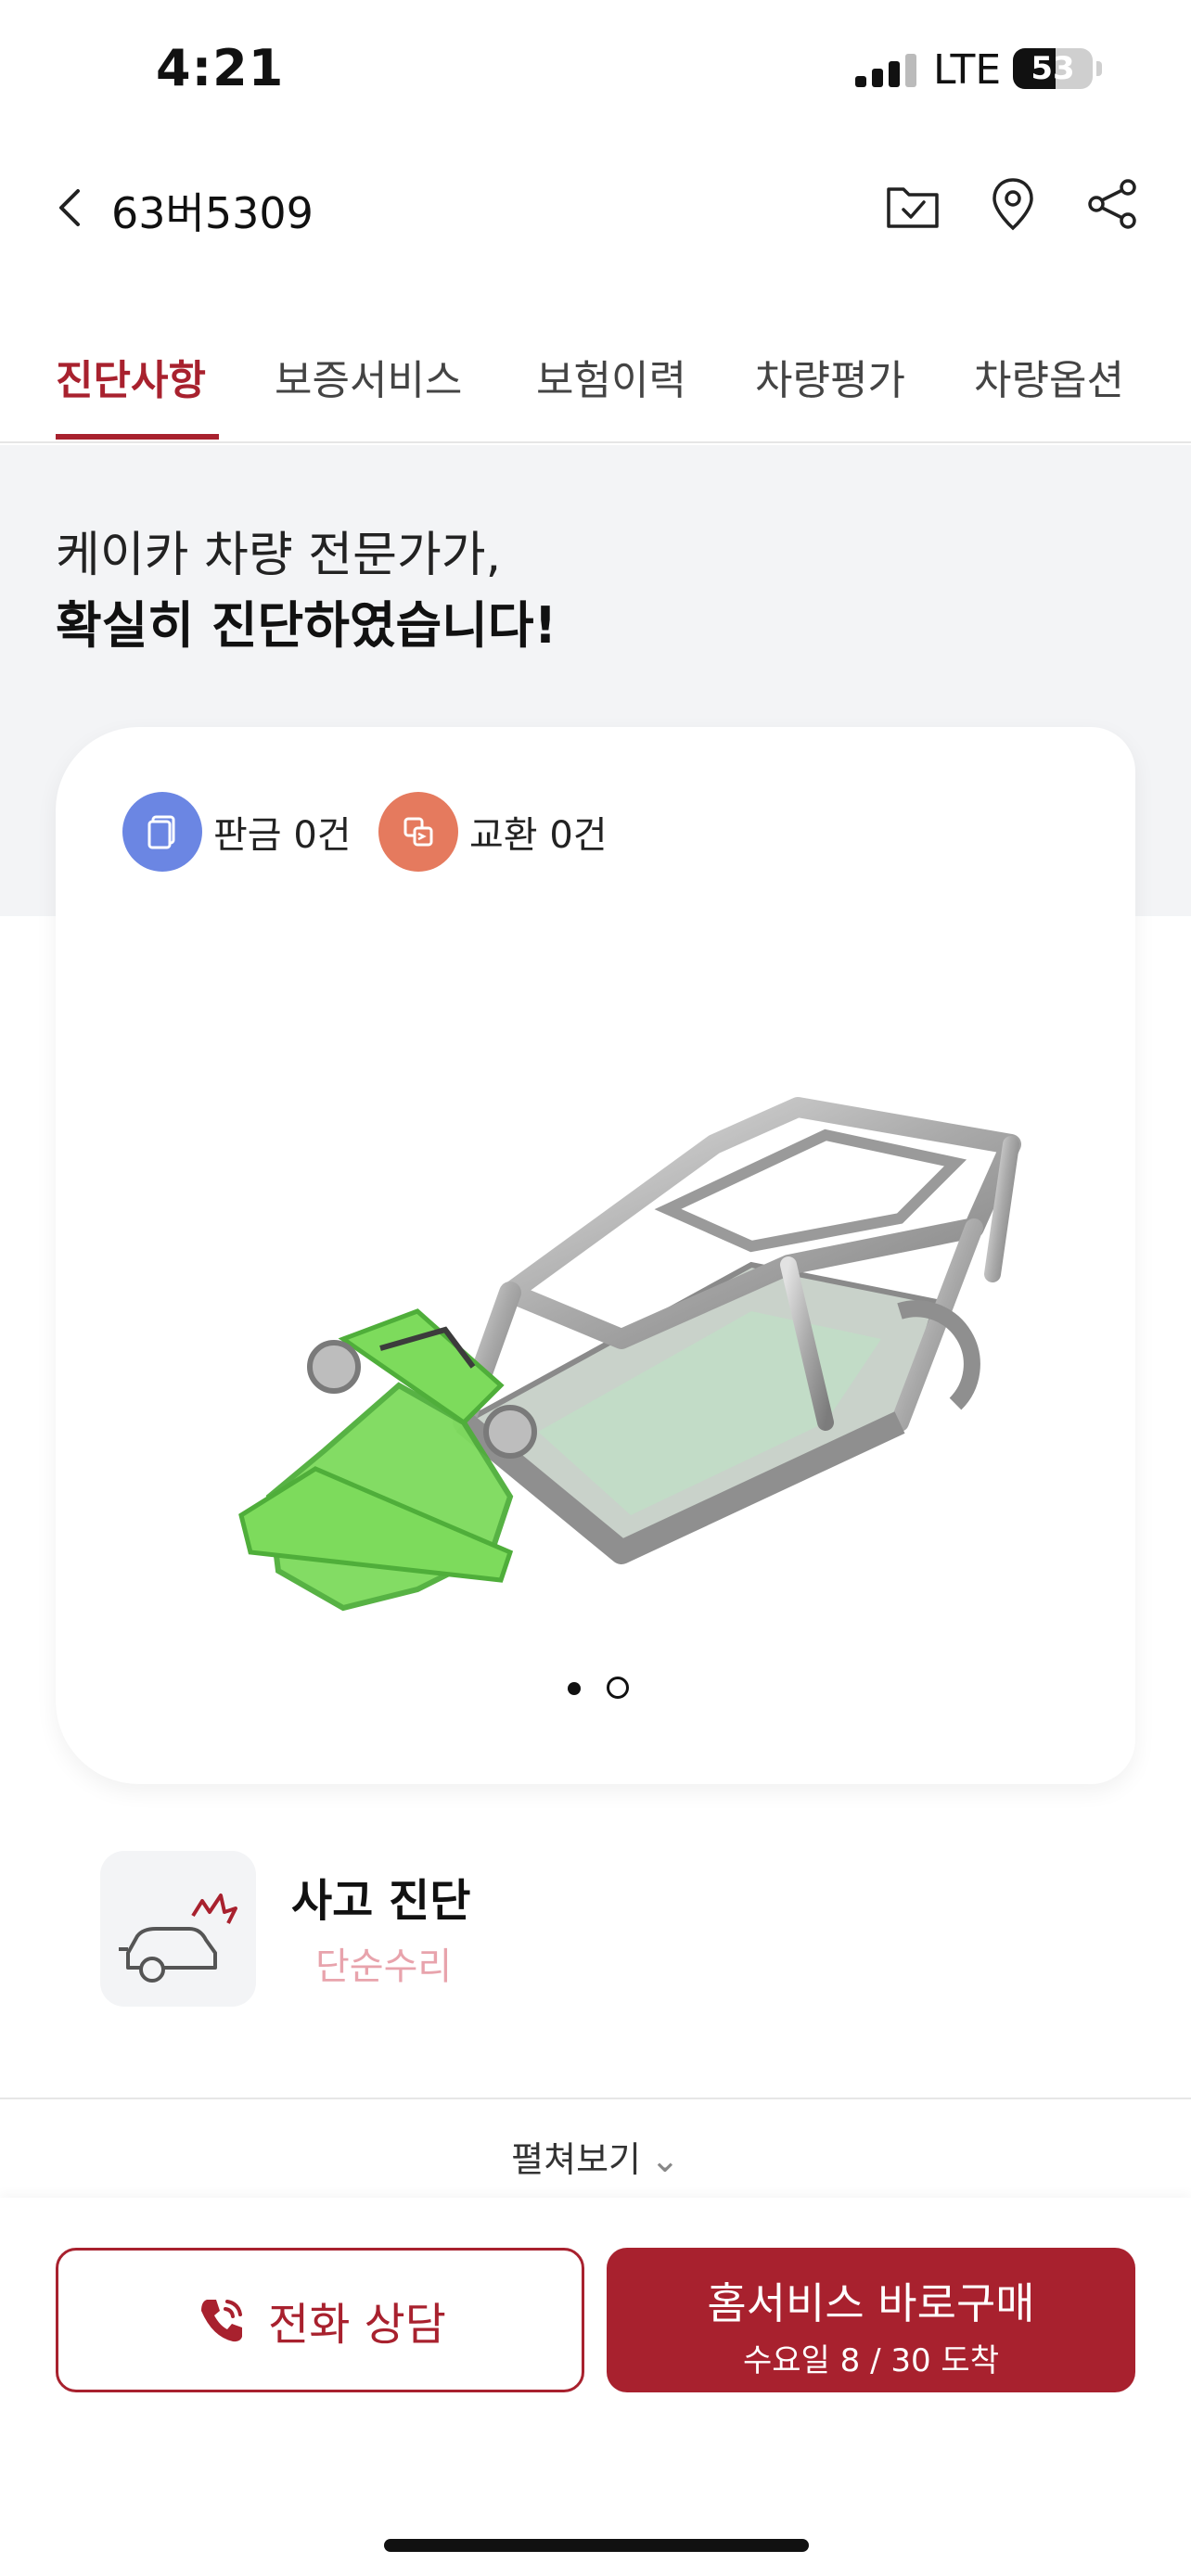 The image size is (1191, 2576). What do you see at coordinates (357, 2325) in the screenshot?
I see `phone-consult-label: 전화 상담` at bounding box center [357, 2325].